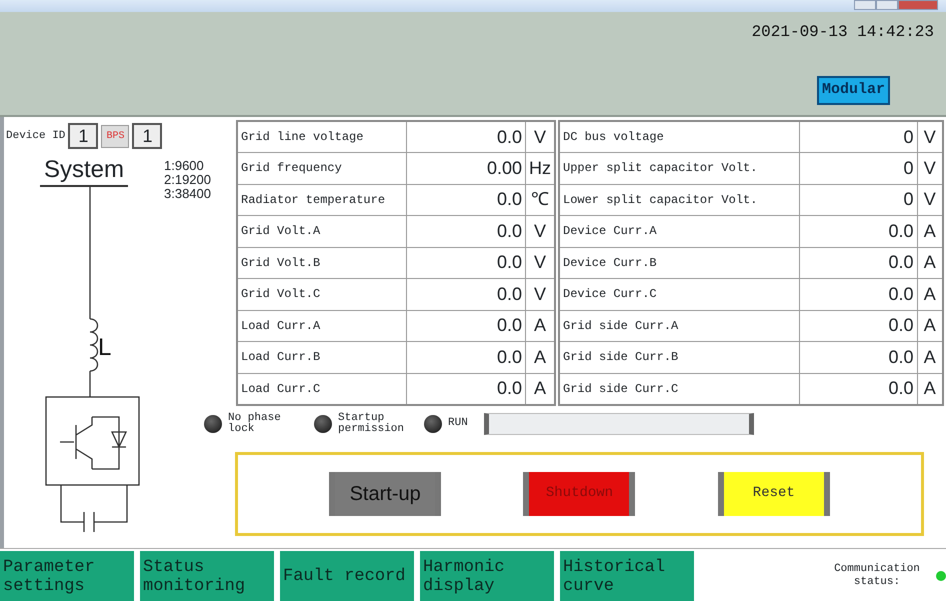  I want to click on minimize-icon, so click(865, 5).